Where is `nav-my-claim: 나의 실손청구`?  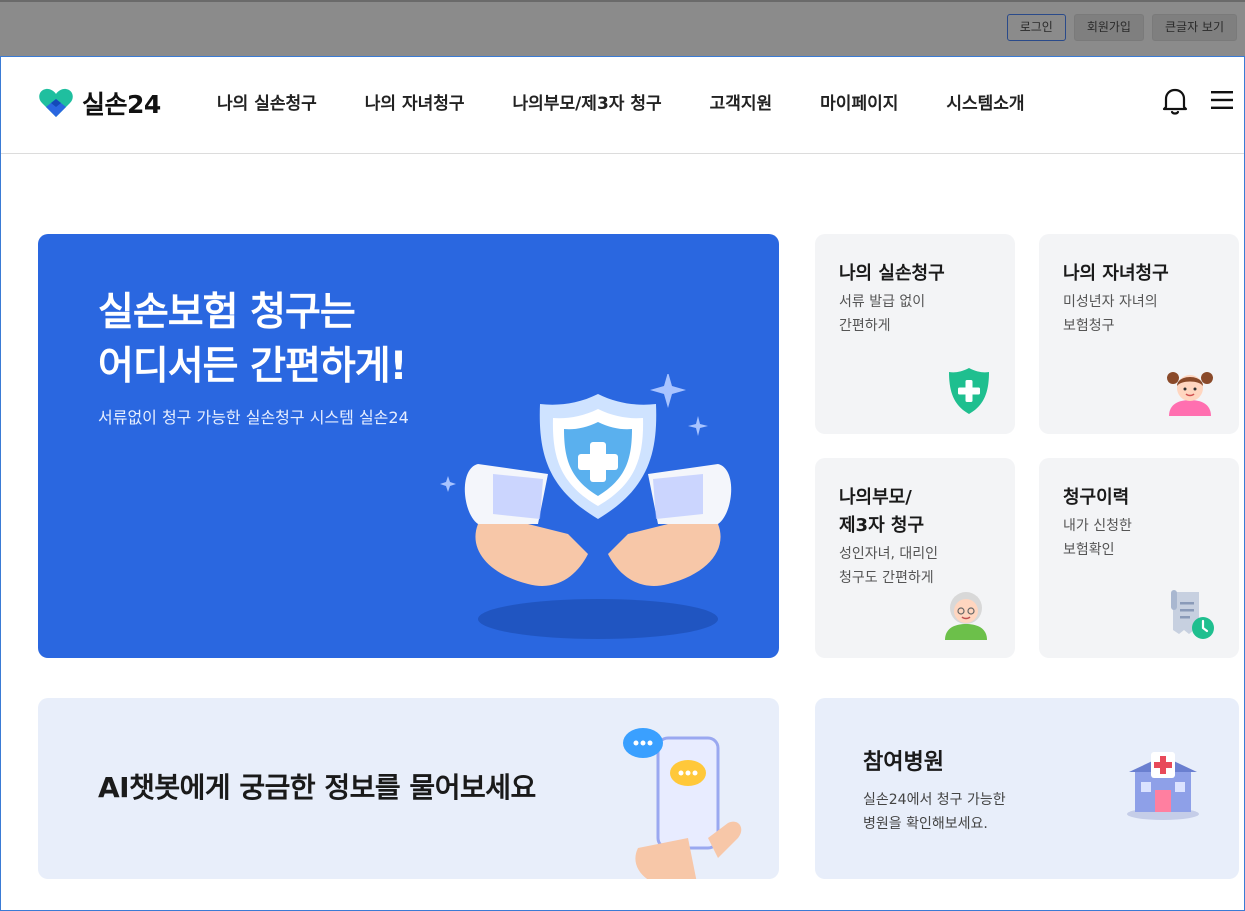 nav-my-claim: 나의 실손청구 is located at coordinates (267, 101).